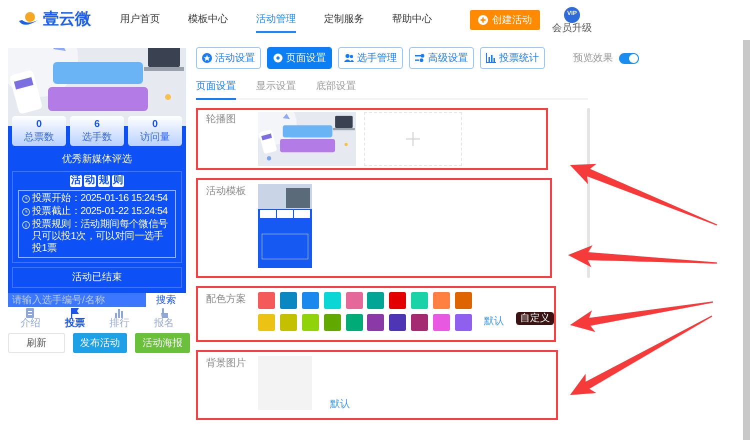 This screenshot has width=750, height=440. What do you see at coordinates (36, 343) in the screenshot?
I see `action-button: 刷新` at bounding box center [36, 343].